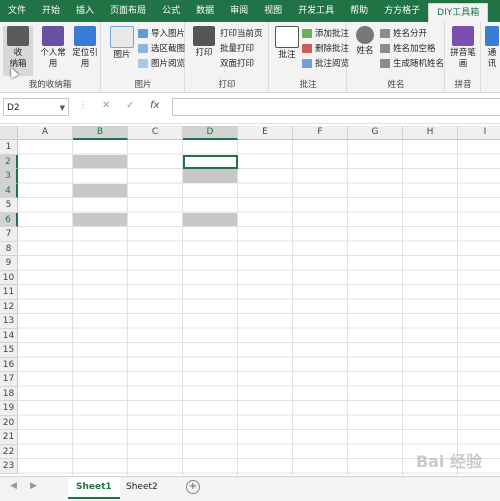  I want to click on tab-home: 开始, so click(51, 11).